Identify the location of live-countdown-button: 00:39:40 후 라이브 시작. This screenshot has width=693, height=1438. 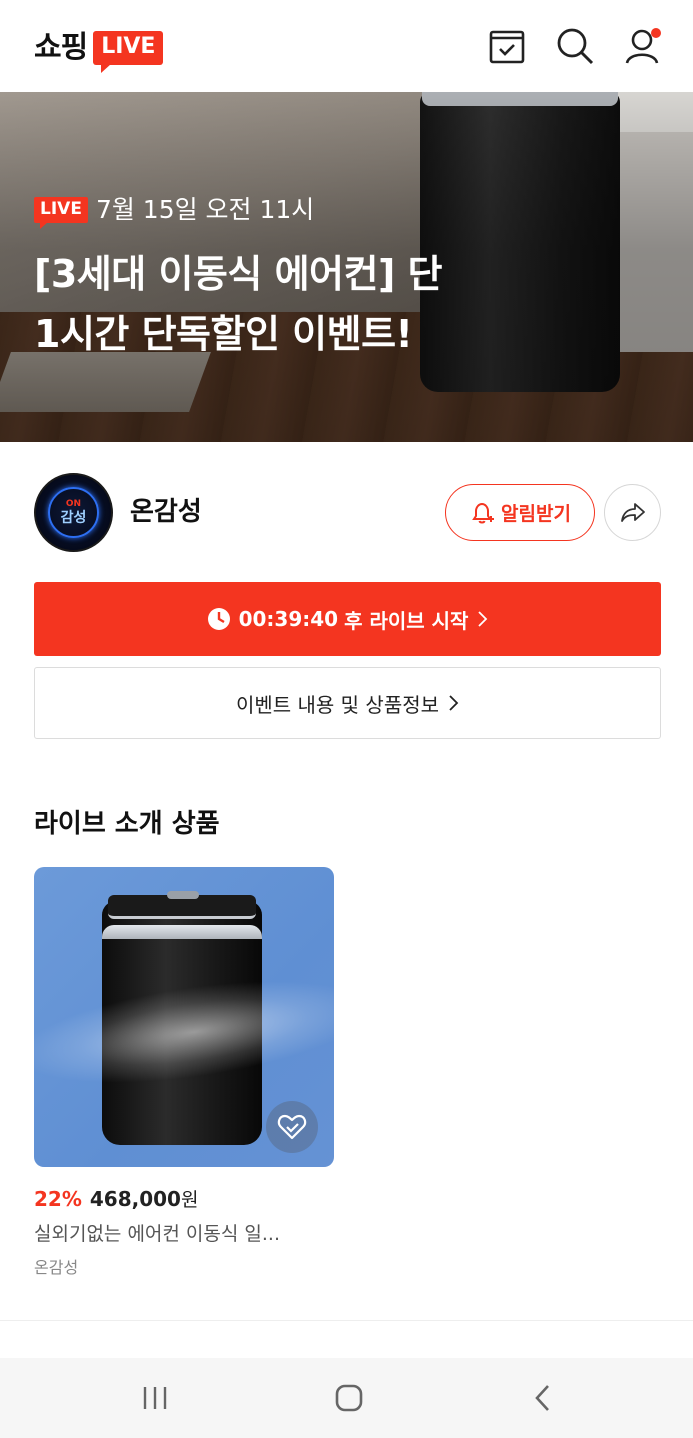
(347, 619).